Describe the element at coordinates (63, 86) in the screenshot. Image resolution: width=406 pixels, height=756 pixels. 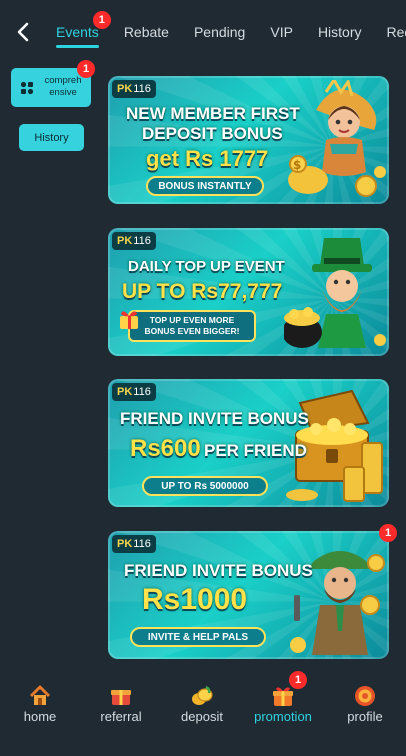
I see `filter-comprehensive-label: compreh ensive` at that location.